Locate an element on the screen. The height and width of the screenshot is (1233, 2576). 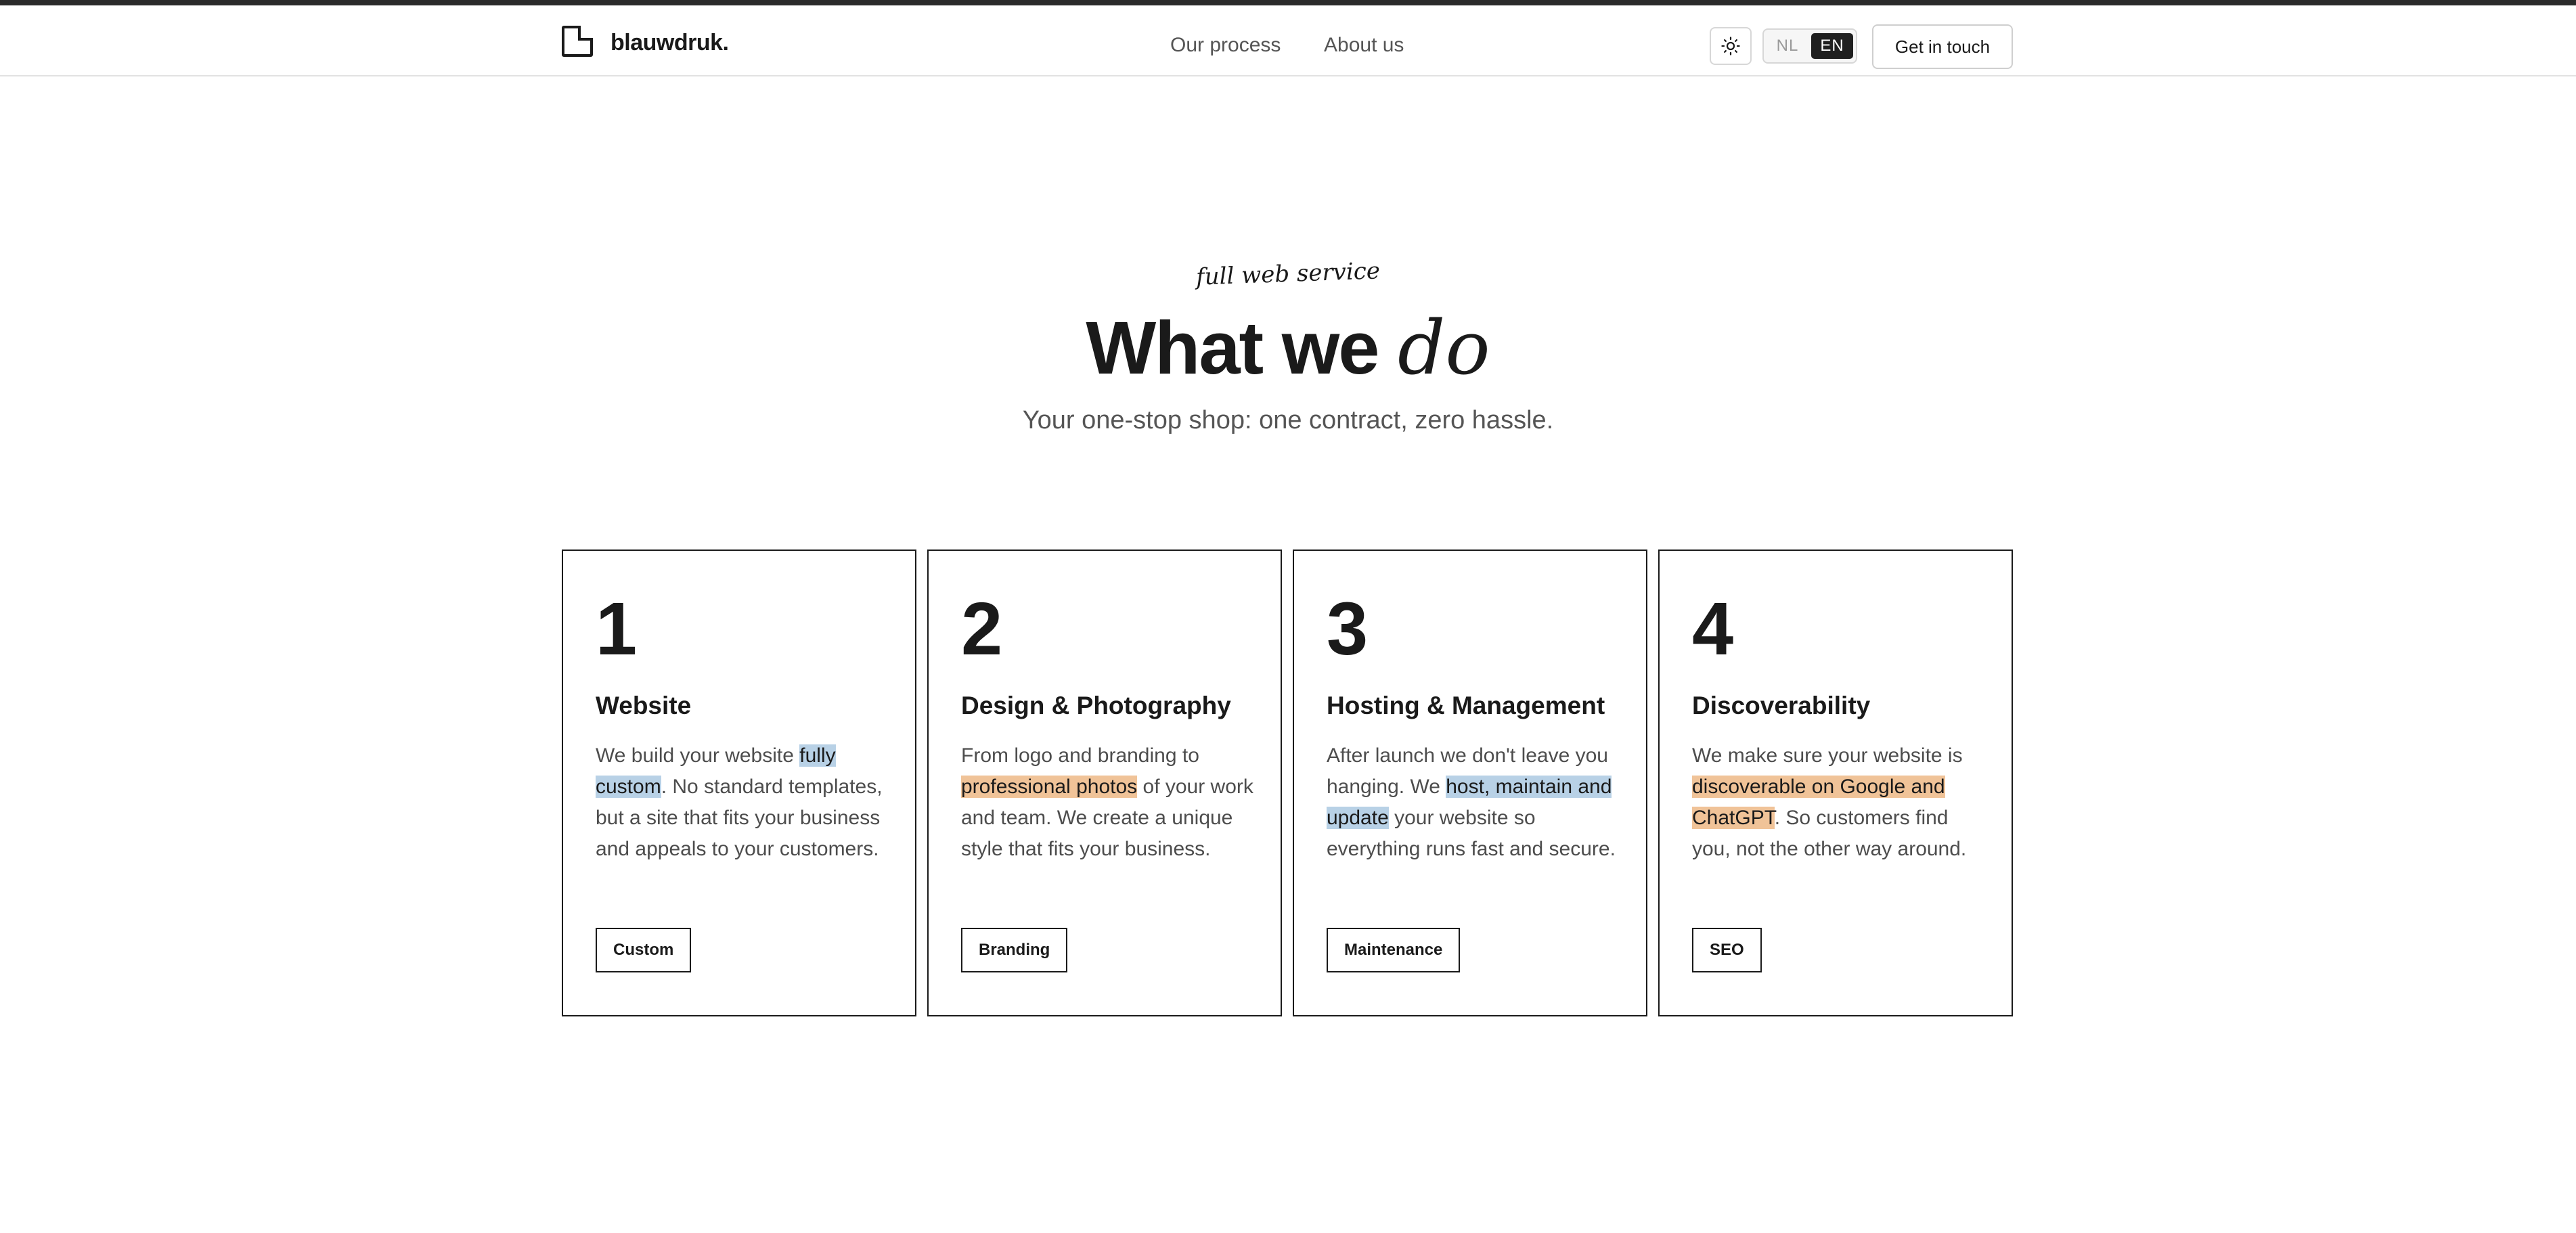
highlight: professional photos is located at coordinates (1049, 787).